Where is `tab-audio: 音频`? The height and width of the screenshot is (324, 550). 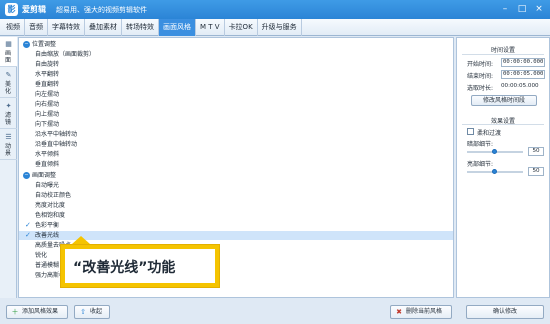 tab-audio: 音频 is located at coordinates (36, 27).